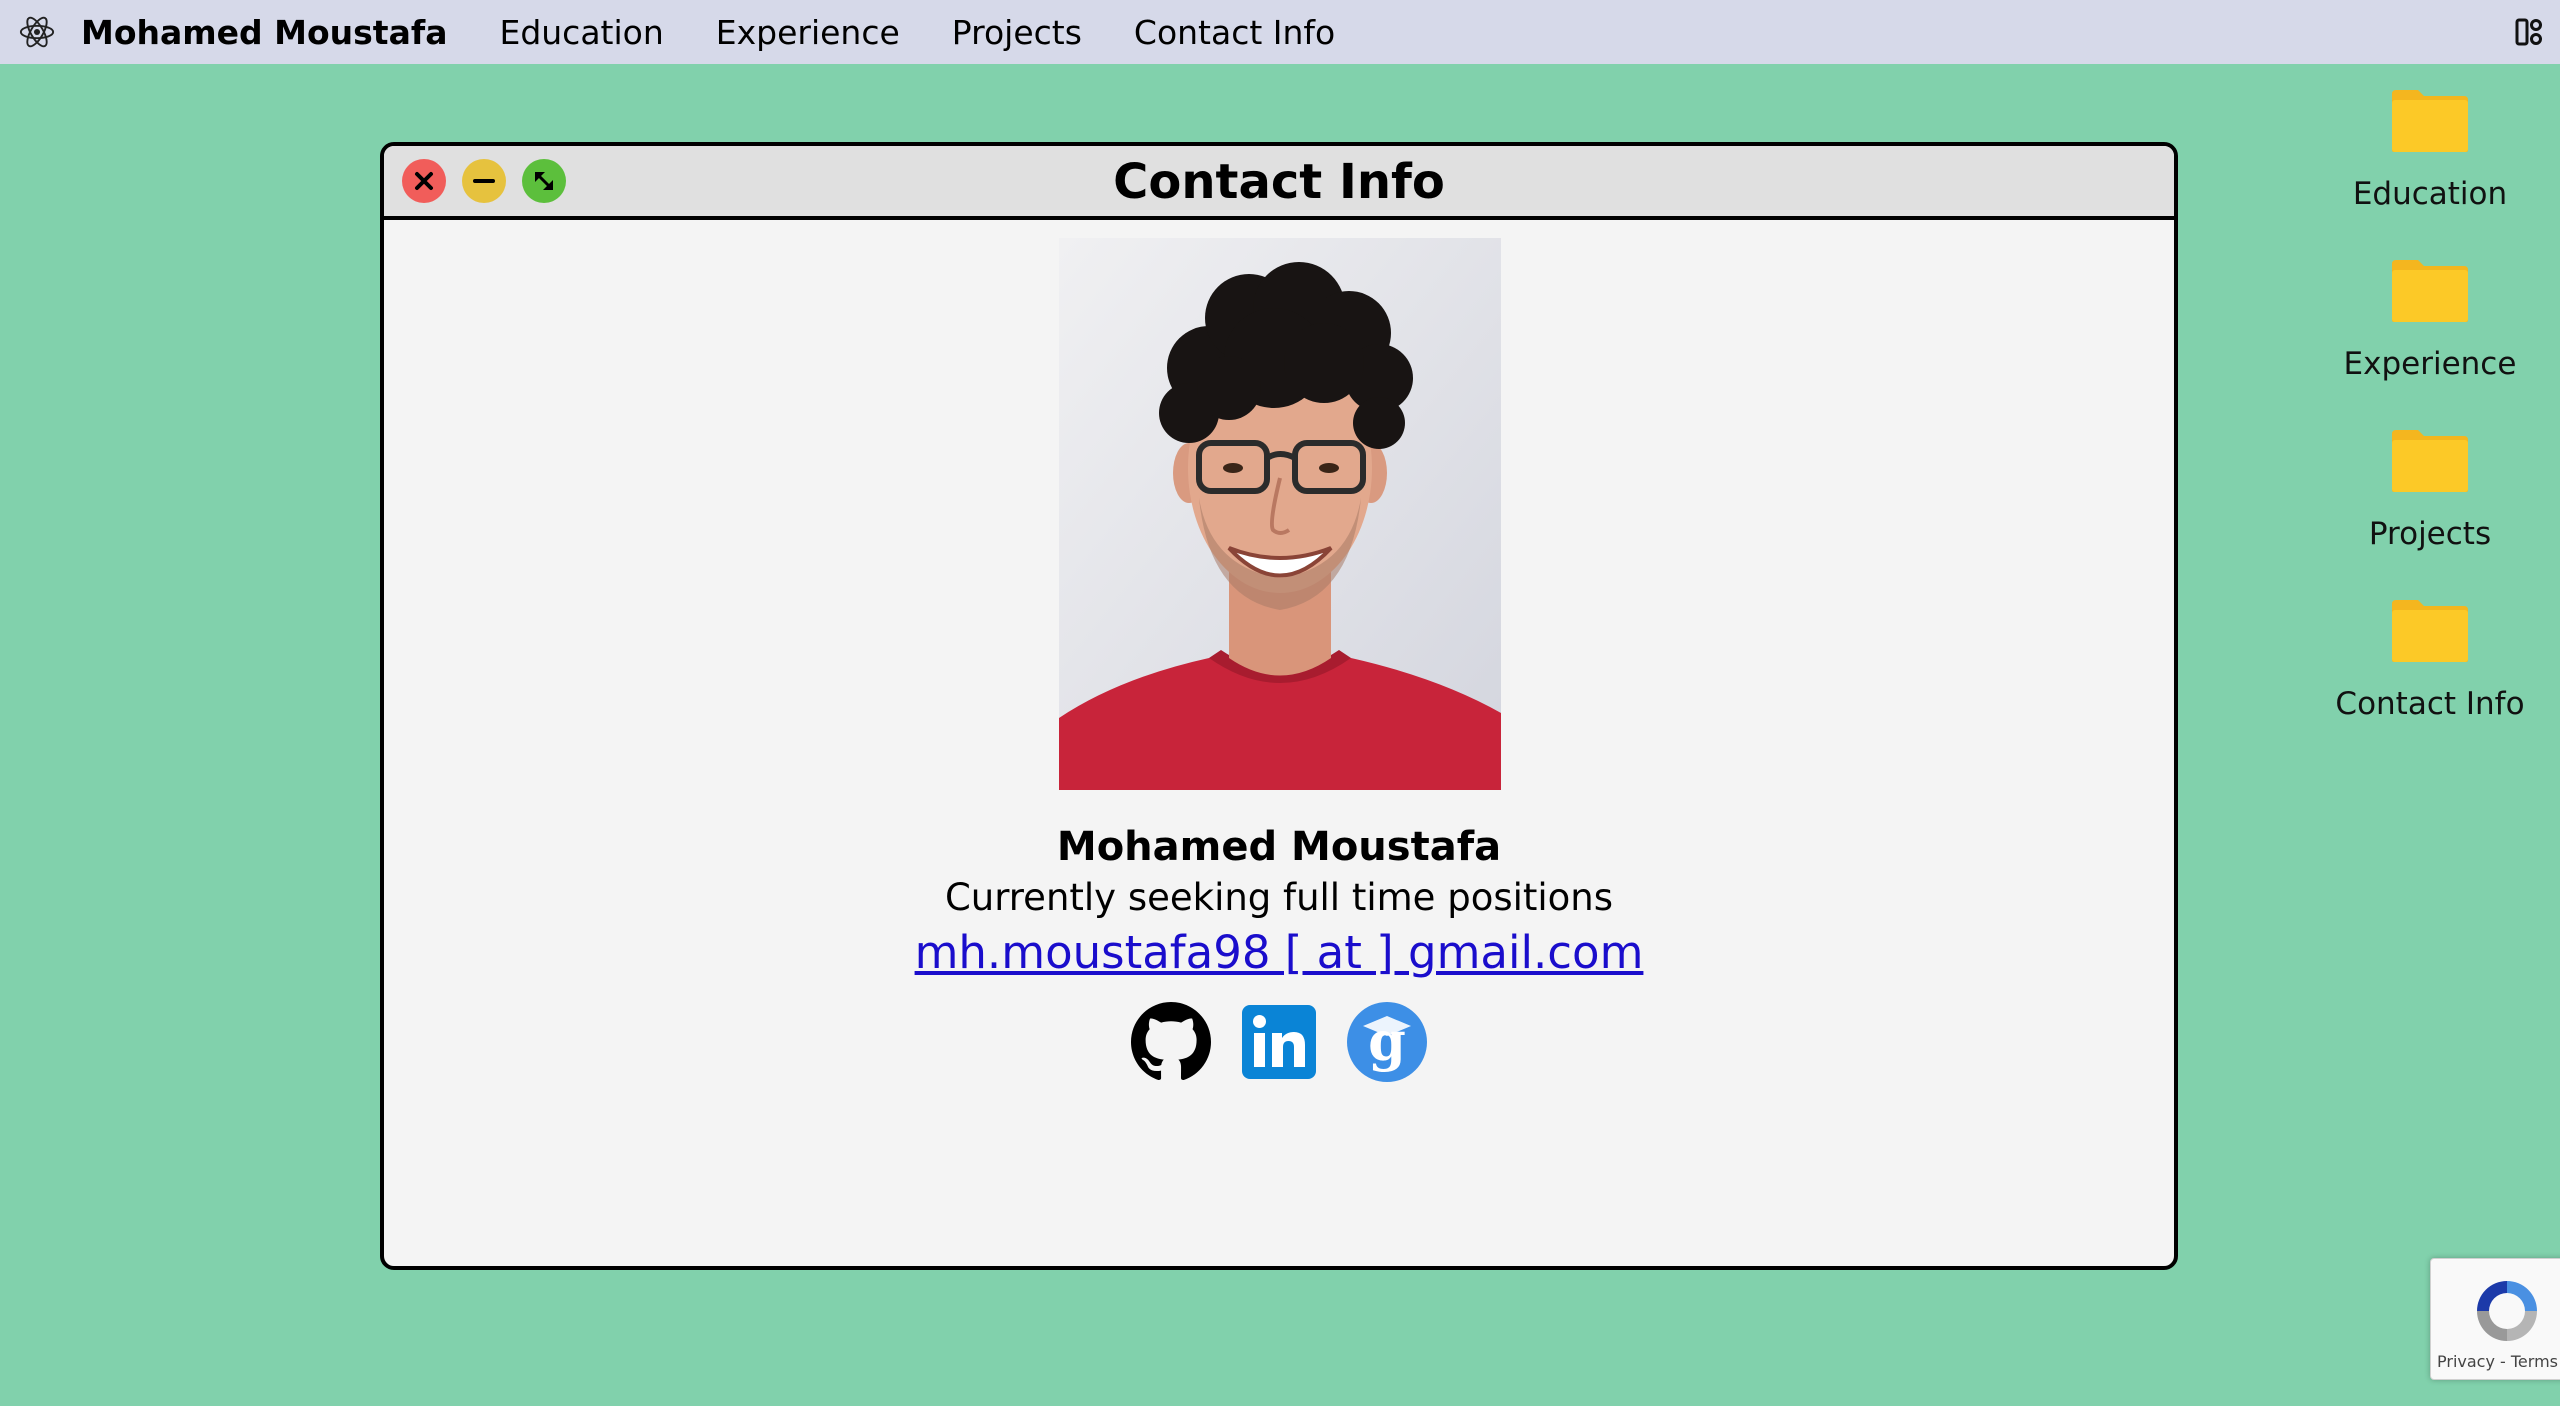  Describe the element at coordinates (1387, 1042) in the screenshot. I see `google-scholar-icon: g` at that location.